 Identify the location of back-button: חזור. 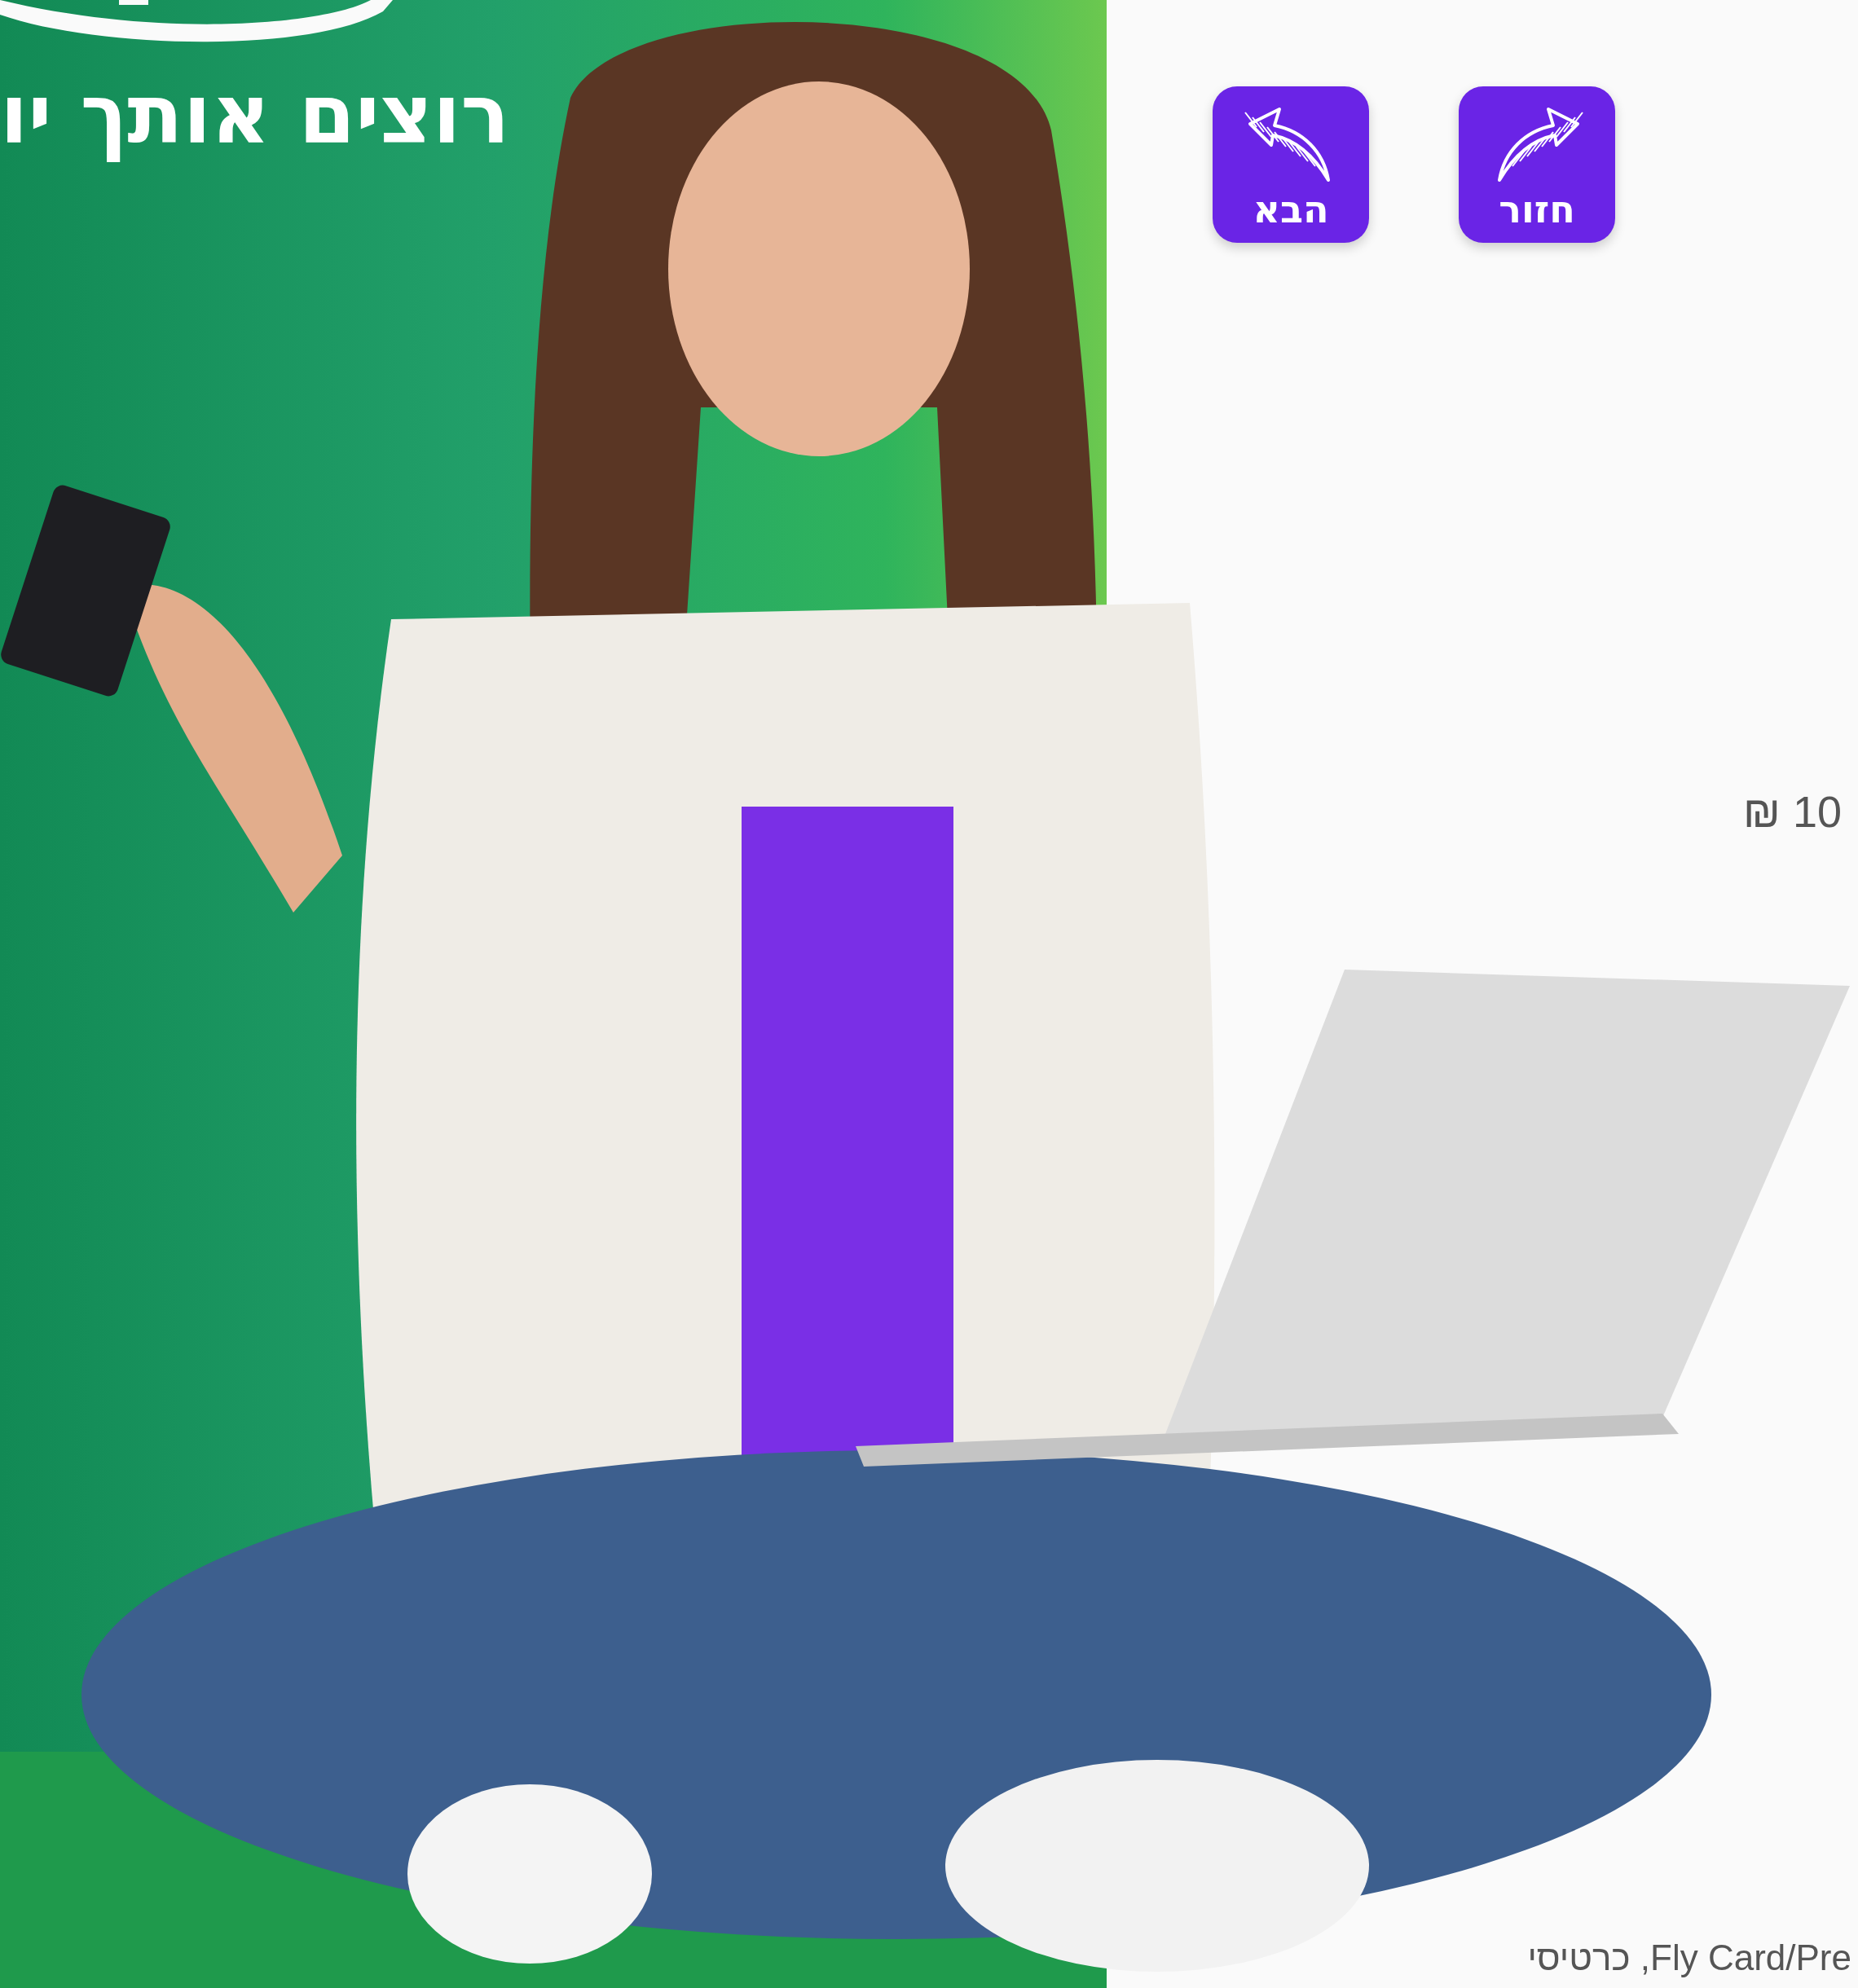
(1537, 164).